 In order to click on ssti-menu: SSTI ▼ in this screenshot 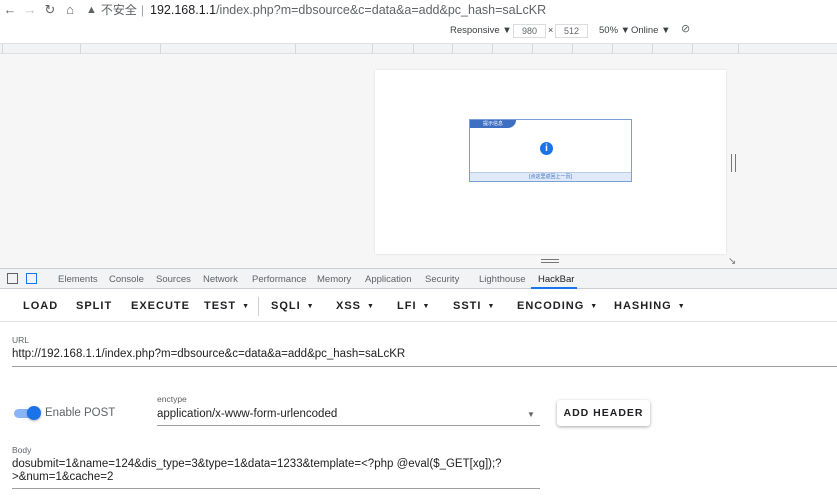, I will do `click(474, 306)`.